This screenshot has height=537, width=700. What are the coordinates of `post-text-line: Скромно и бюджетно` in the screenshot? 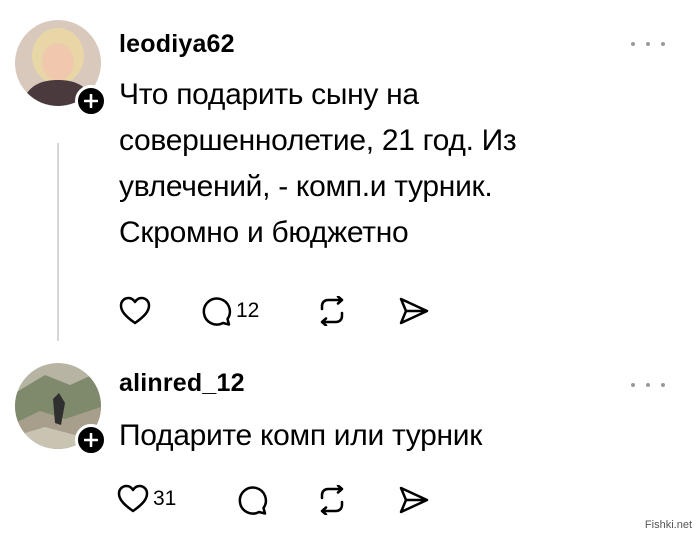 It's located at (264, 232).